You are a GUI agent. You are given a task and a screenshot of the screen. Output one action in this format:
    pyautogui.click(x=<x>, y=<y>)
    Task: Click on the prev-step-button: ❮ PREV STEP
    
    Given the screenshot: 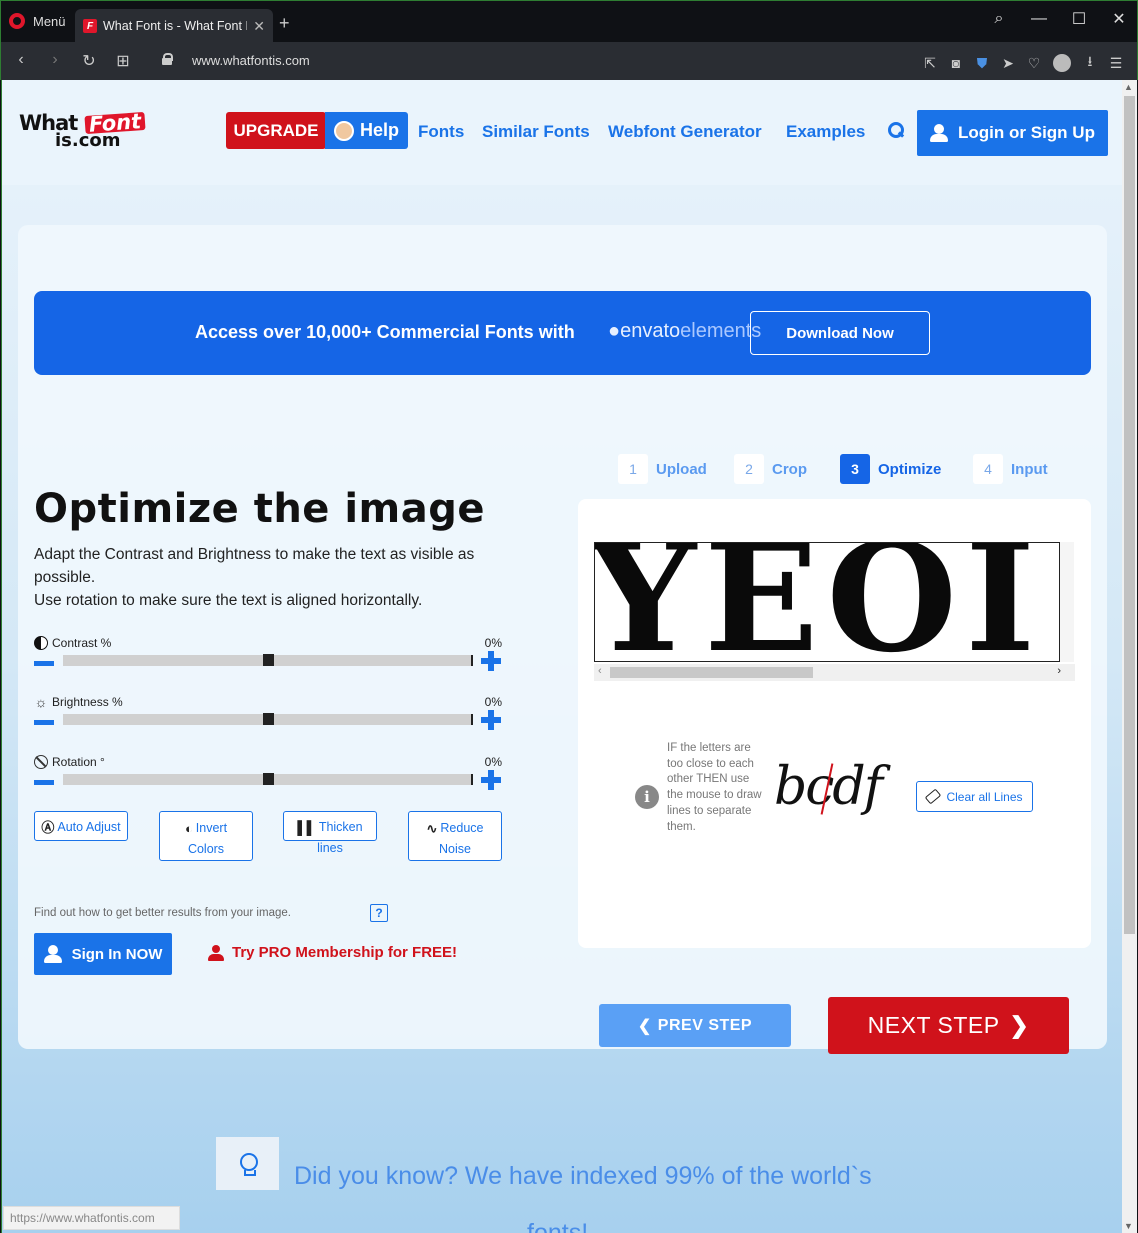 What is the action you would take?
    pyautogui.click(x=695, y=1025)
    